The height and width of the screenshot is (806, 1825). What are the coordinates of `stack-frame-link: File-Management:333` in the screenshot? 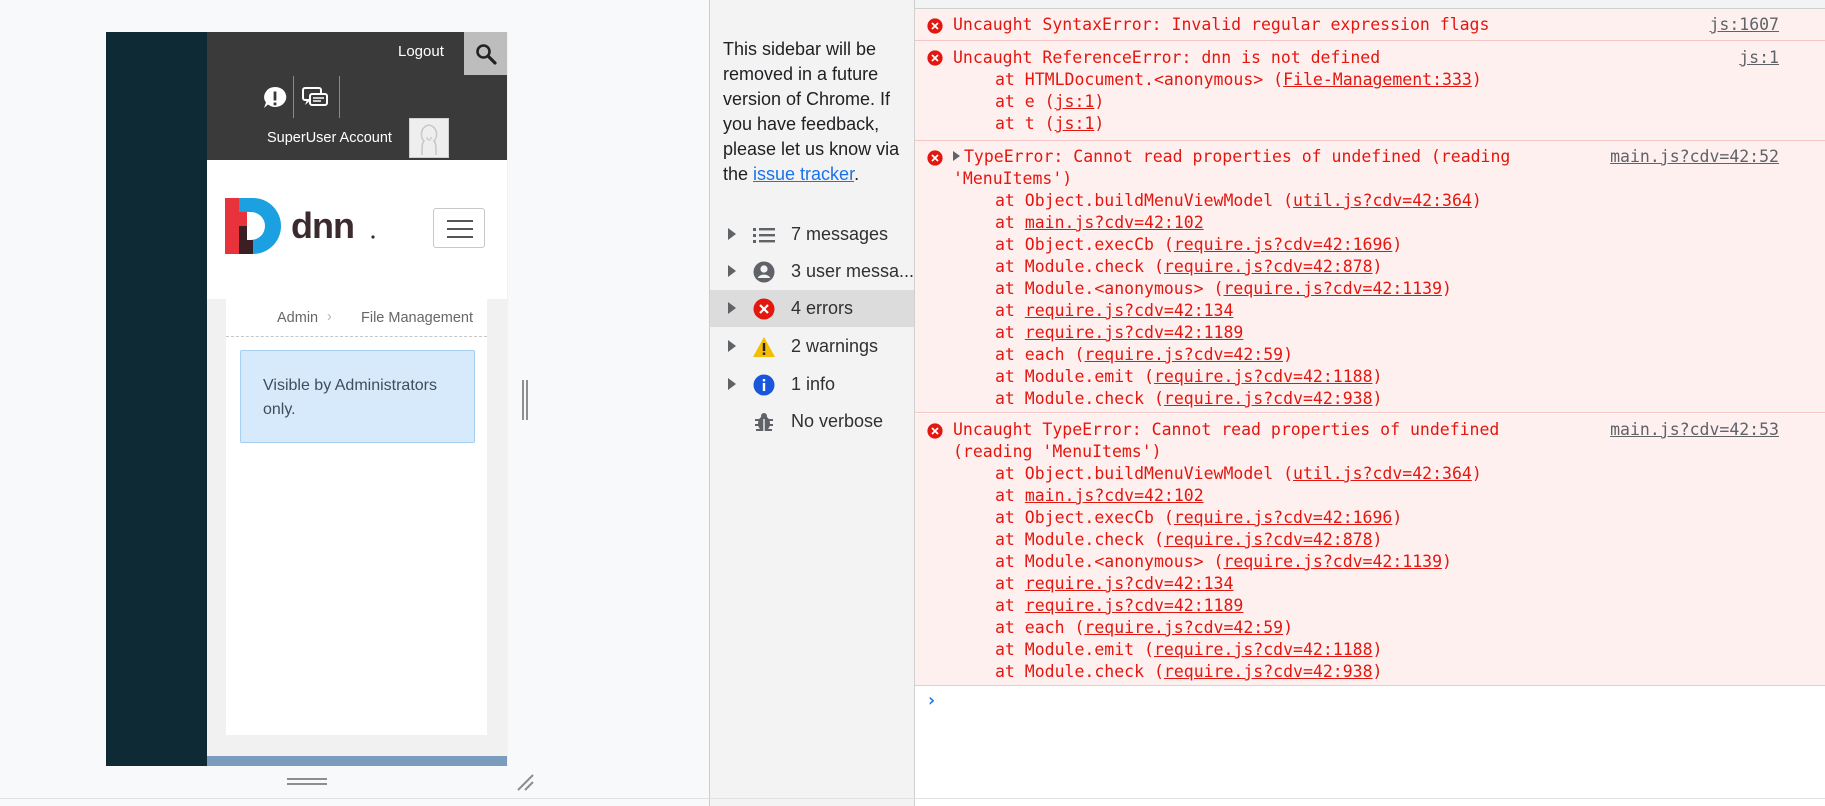 It's located at (1377, 79).